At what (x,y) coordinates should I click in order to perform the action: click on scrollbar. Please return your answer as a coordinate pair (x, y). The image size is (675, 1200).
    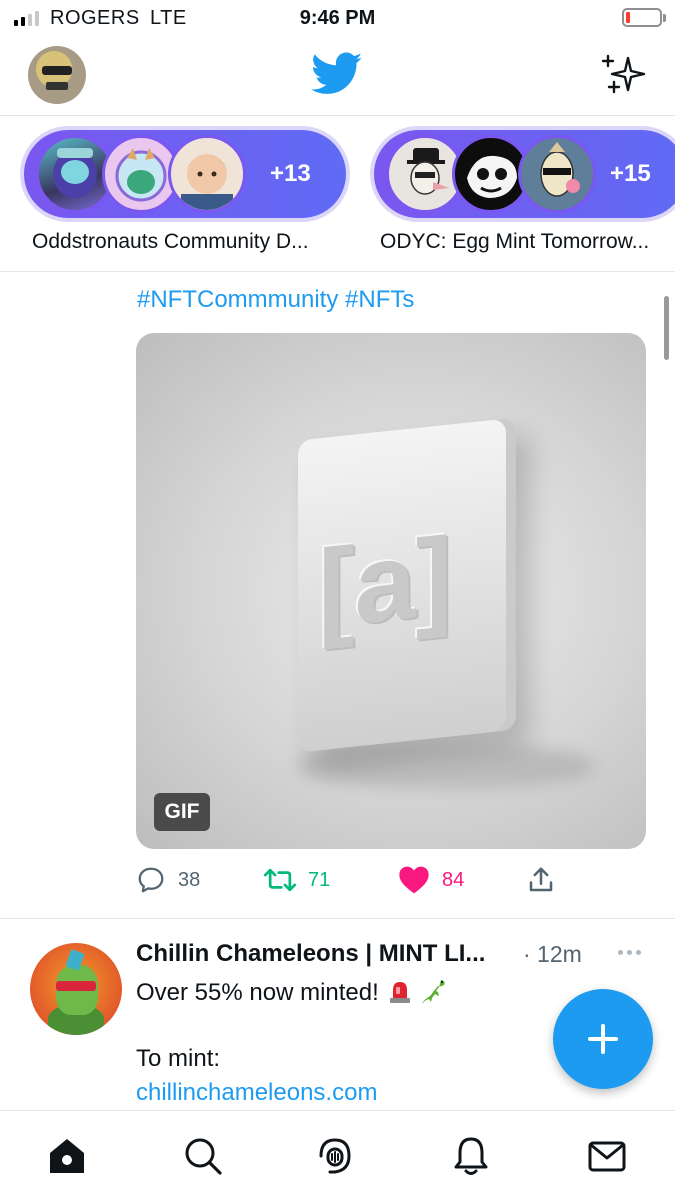
    Looking at the image, I should click on (666, 328).